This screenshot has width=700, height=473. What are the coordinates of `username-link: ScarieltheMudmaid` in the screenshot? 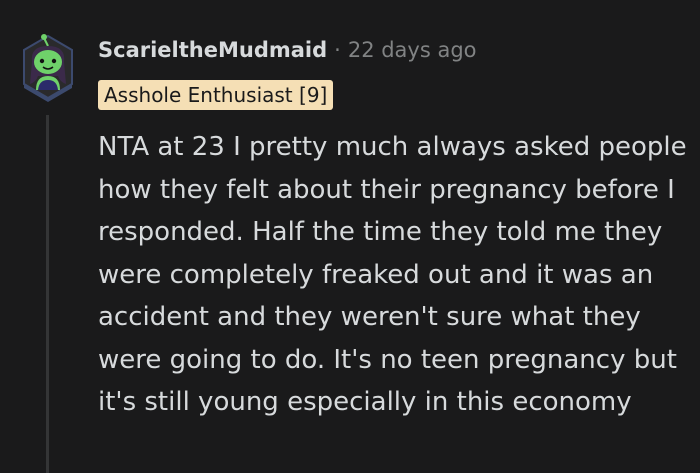 It's located at (212, 50).